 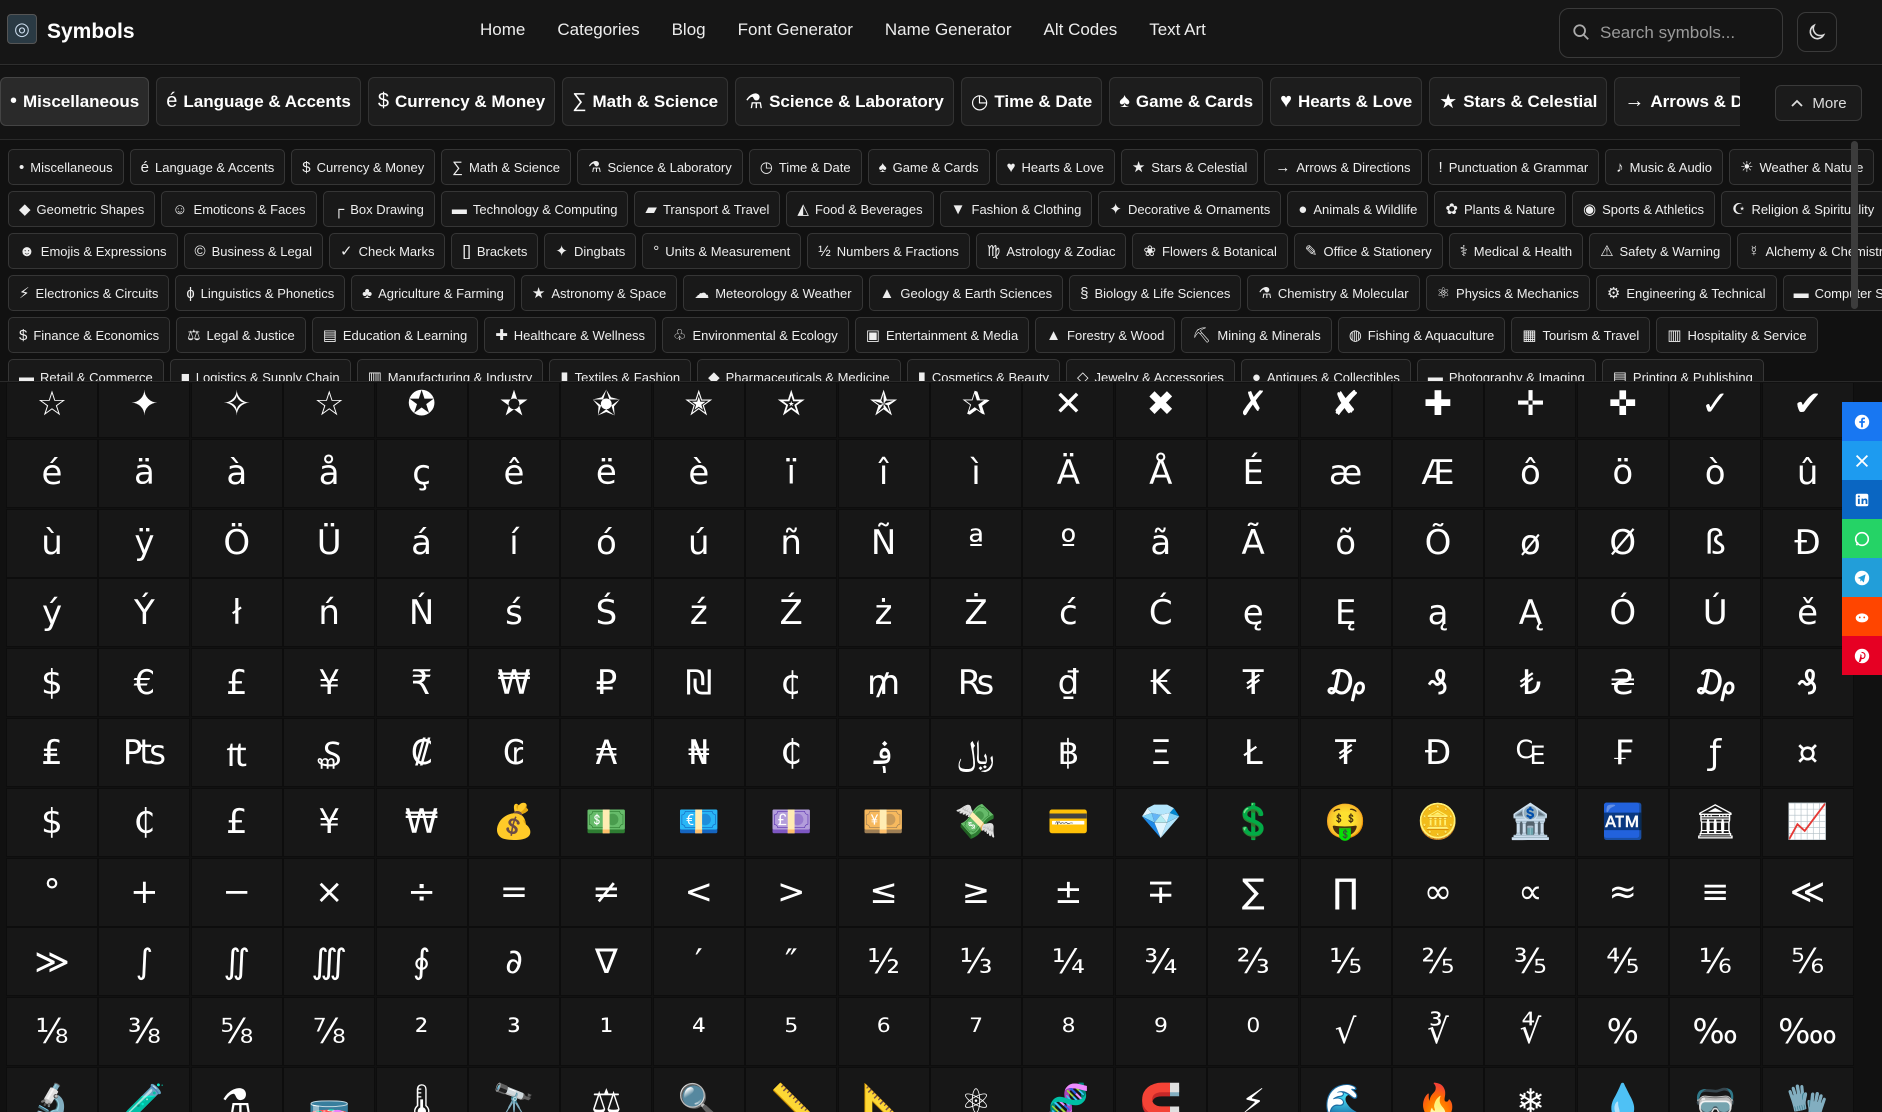 I want to click on symbol-cell: ¾, so click(x=1160, y=962).